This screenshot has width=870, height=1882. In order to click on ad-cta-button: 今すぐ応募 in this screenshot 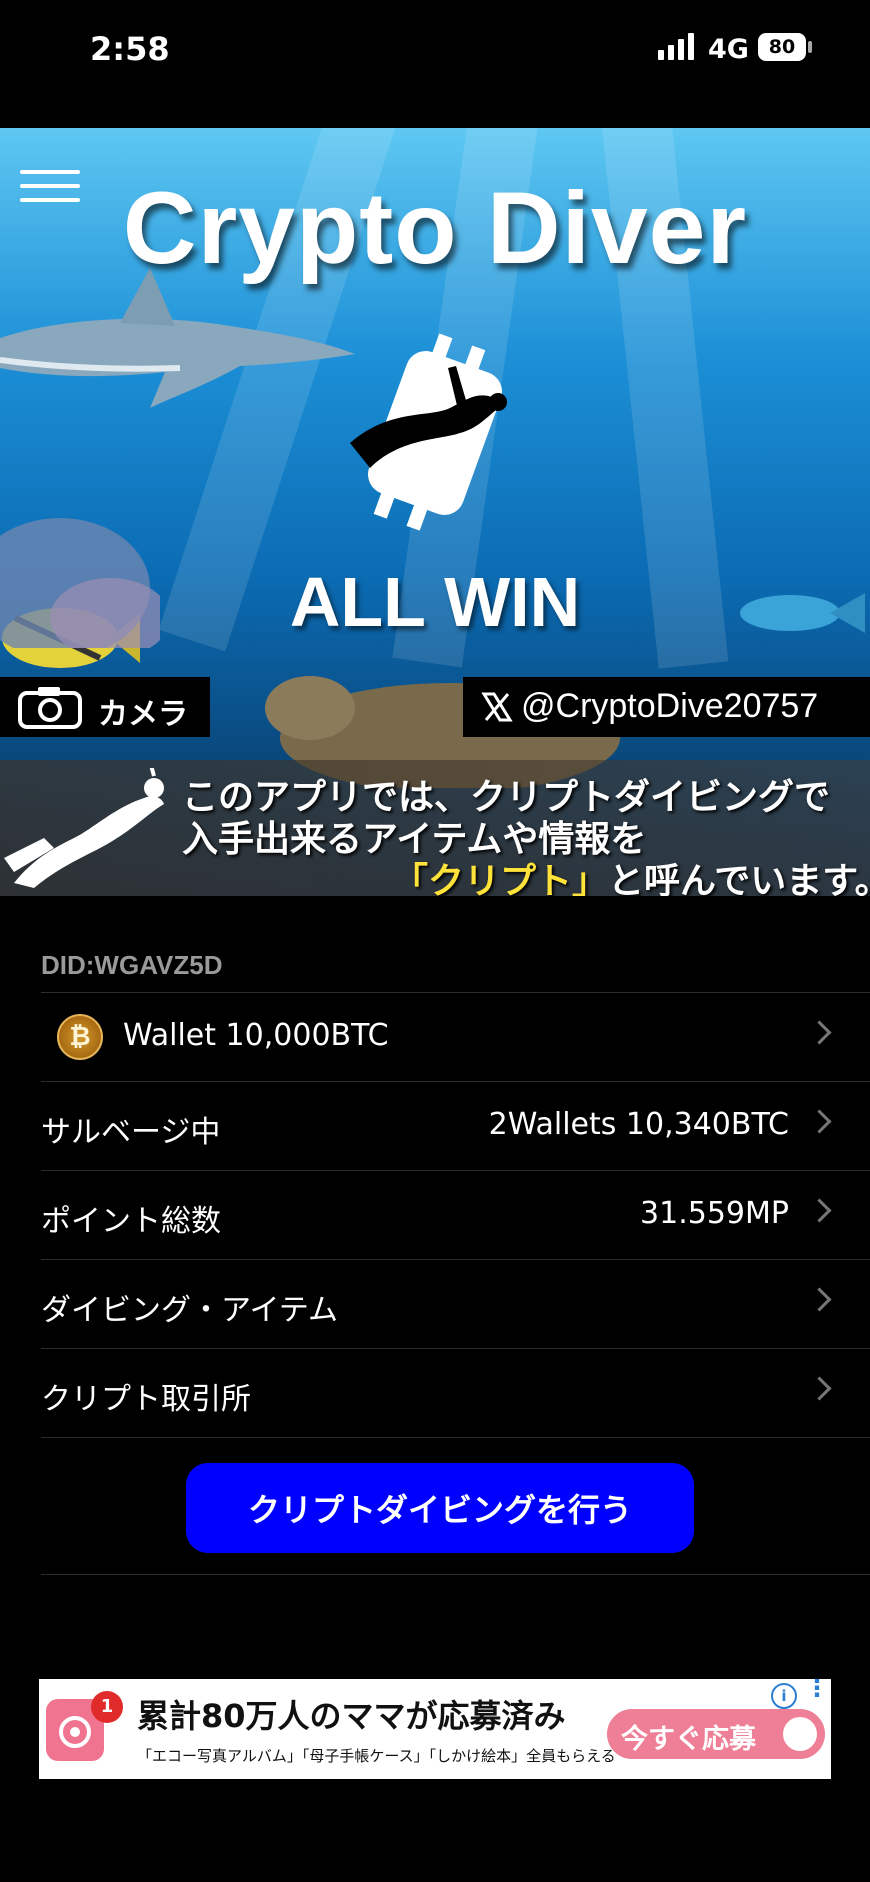, I will do `click(716, 1734)`.